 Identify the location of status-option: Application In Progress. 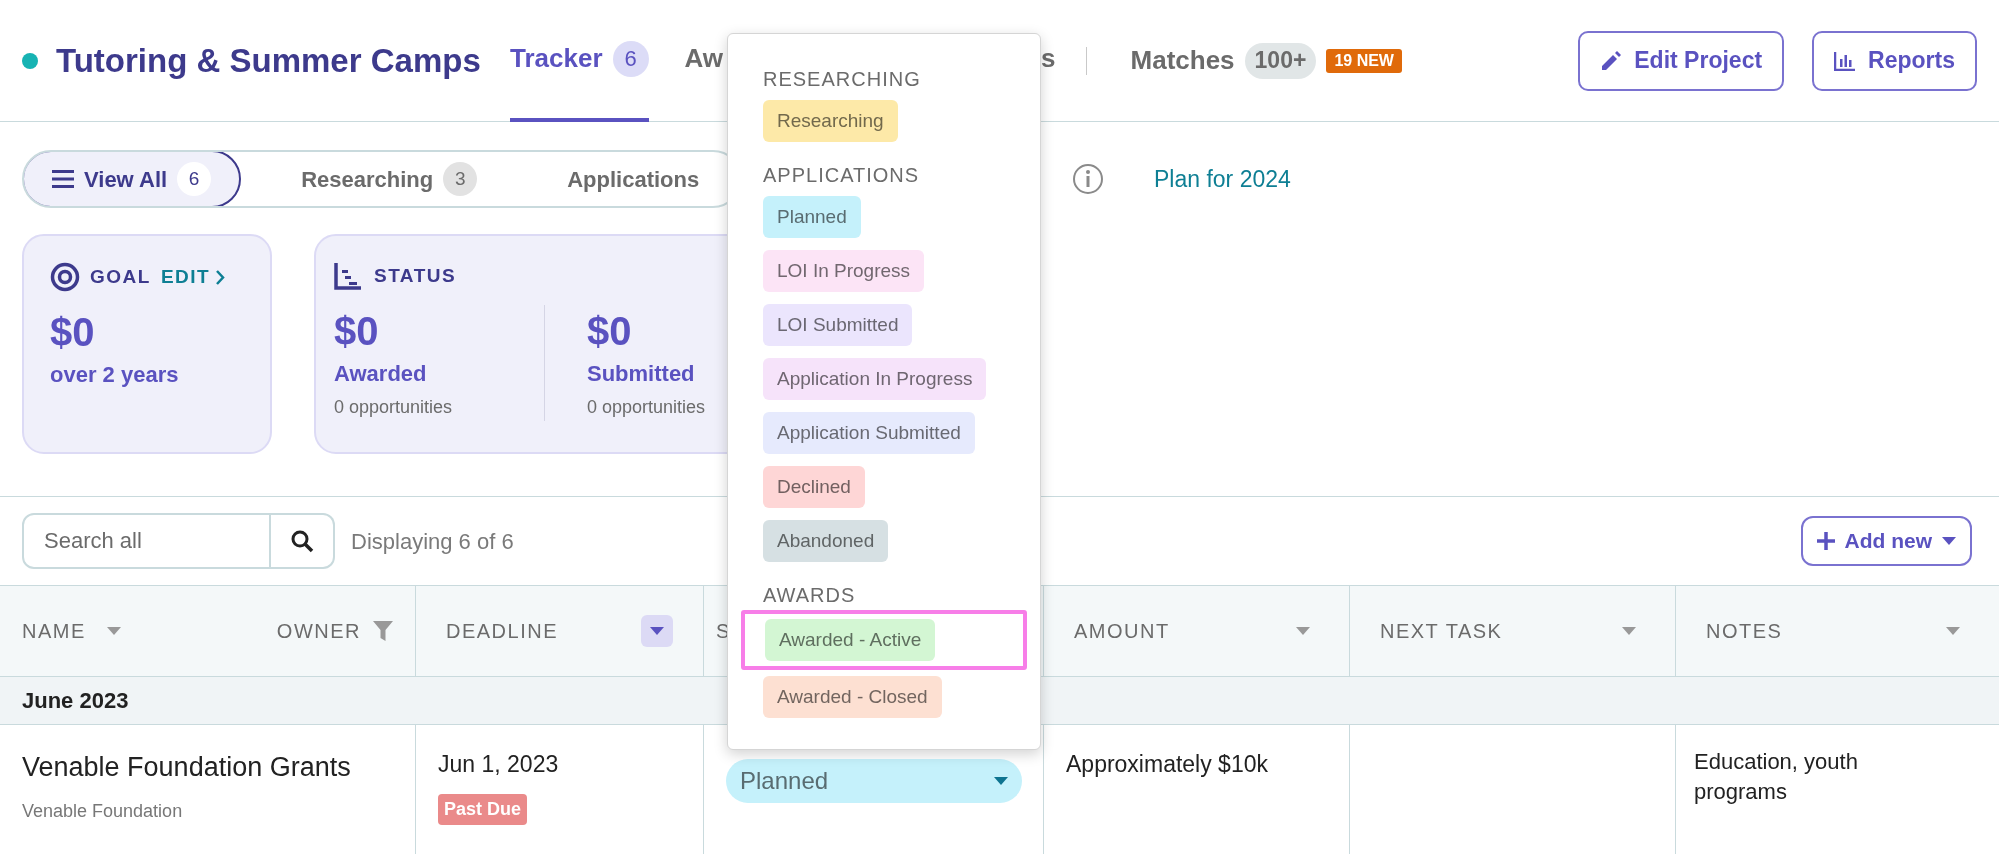
(875, 379).